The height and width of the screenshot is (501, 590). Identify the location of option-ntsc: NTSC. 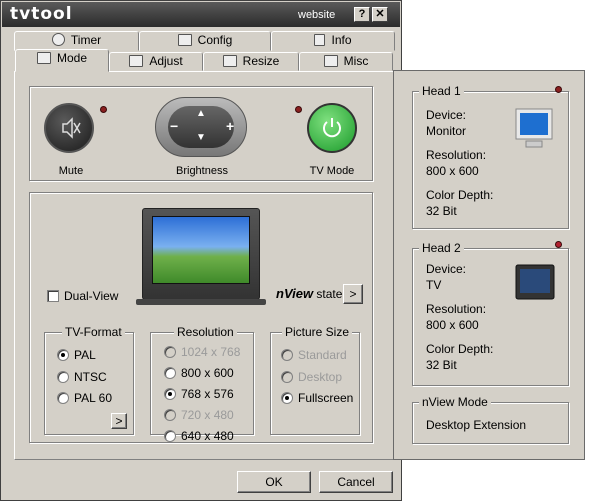
(90, 377).